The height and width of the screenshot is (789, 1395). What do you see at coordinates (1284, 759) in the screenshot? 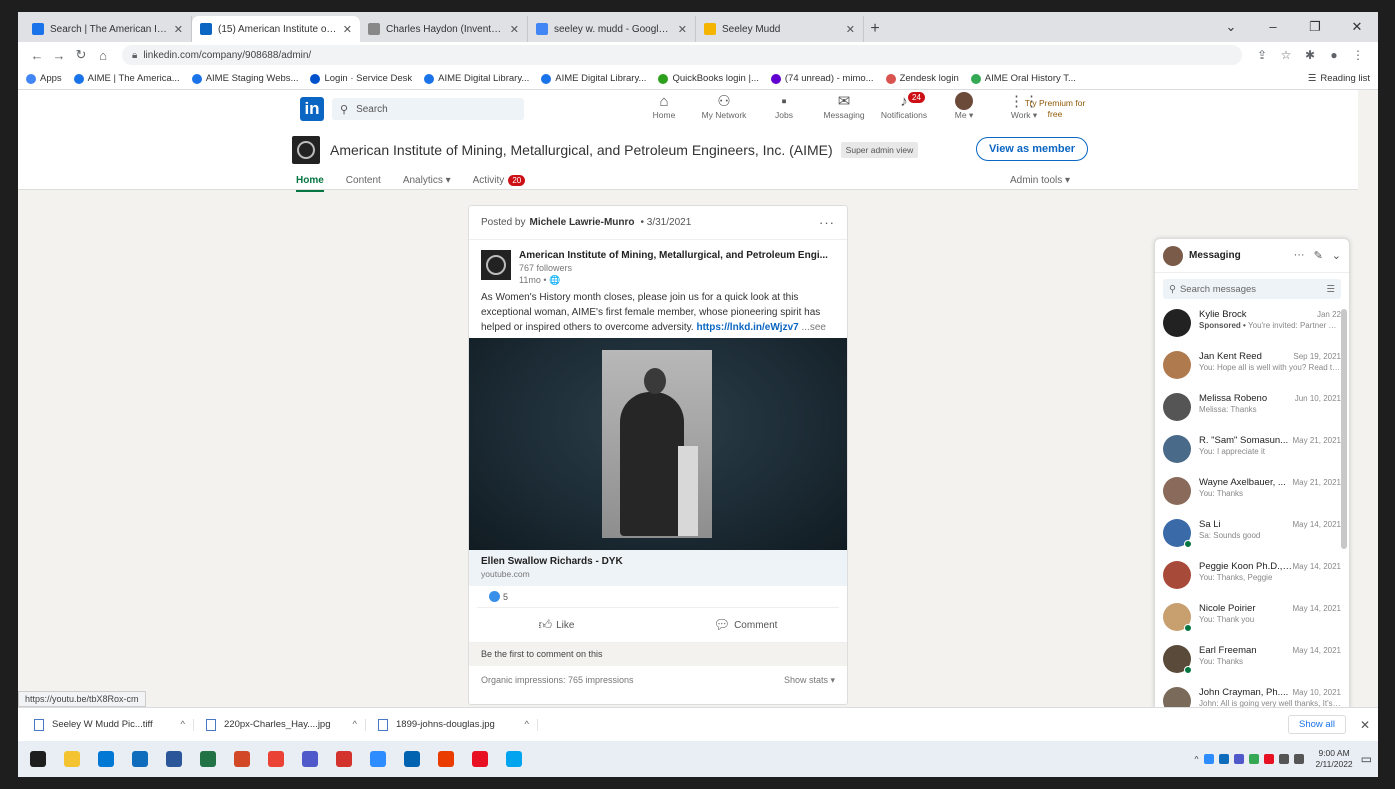
I see `wifi-icon` at bounding box center [1284, 759].